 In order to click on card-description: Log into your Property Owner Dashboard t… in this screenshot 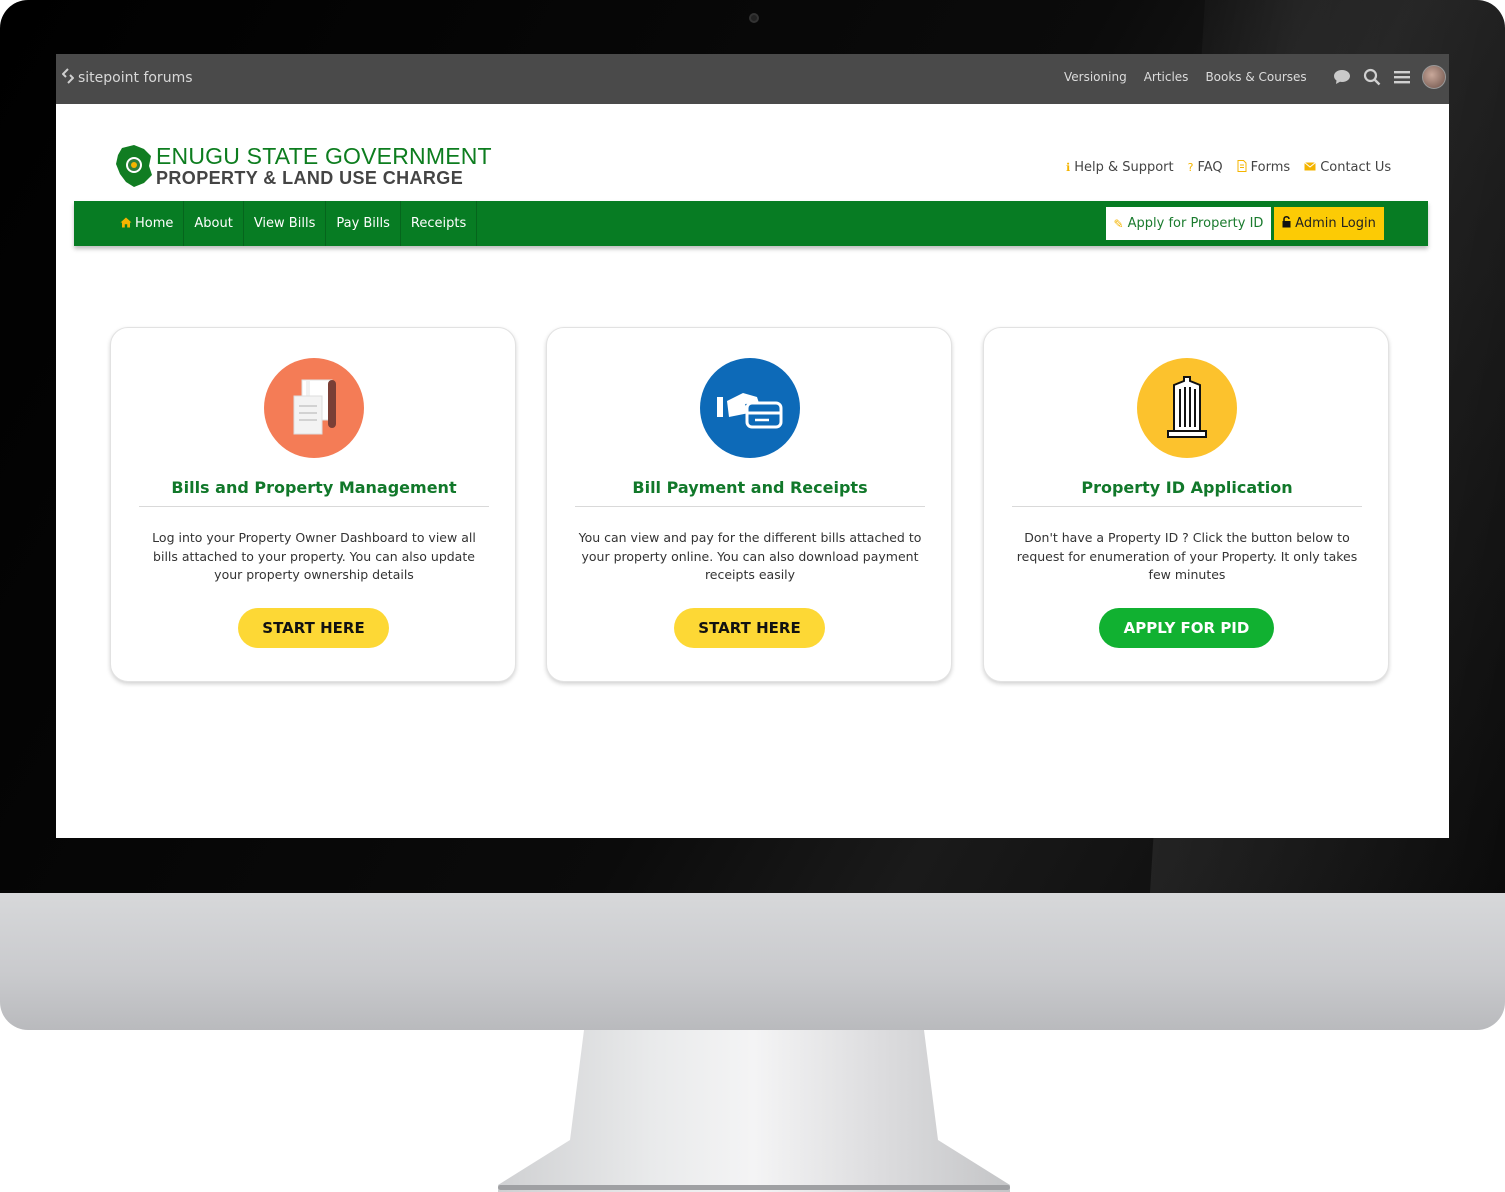, I will do `click(314, 556)`.